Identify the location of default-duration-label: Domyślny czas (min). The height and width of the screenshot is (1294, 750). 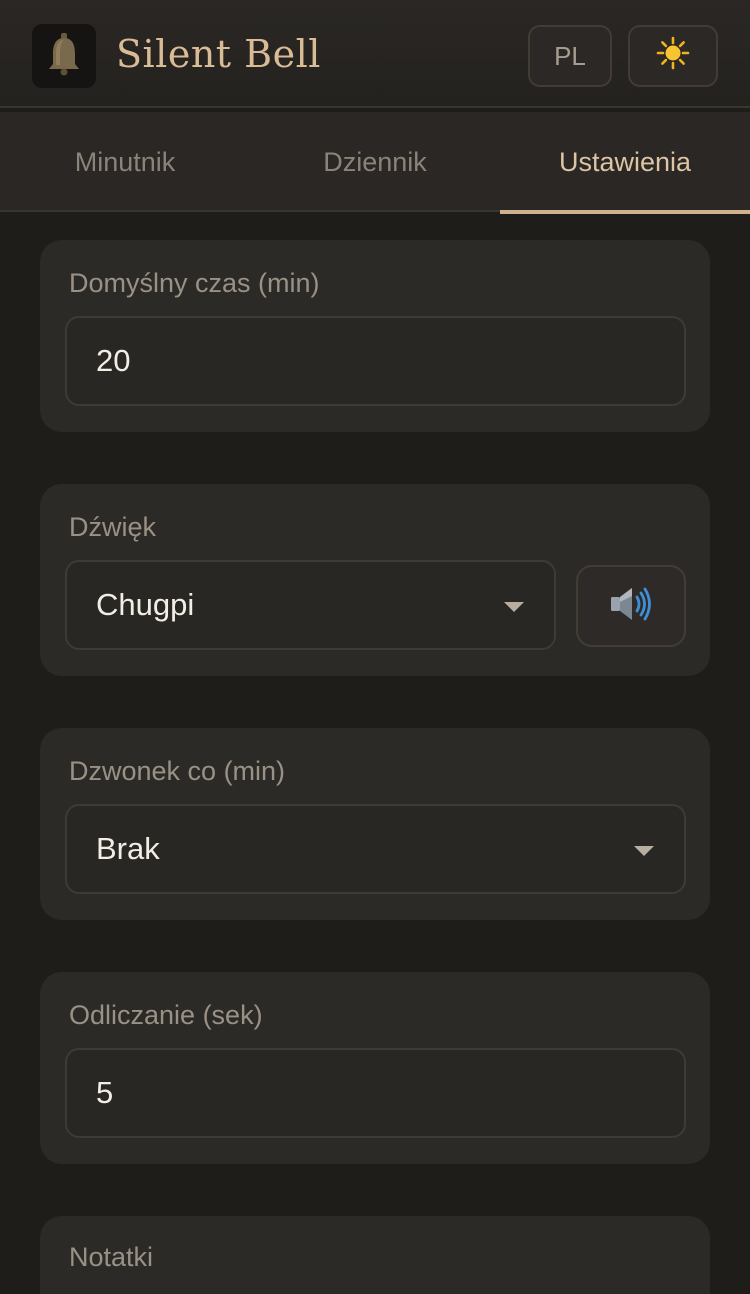
(194, 283).